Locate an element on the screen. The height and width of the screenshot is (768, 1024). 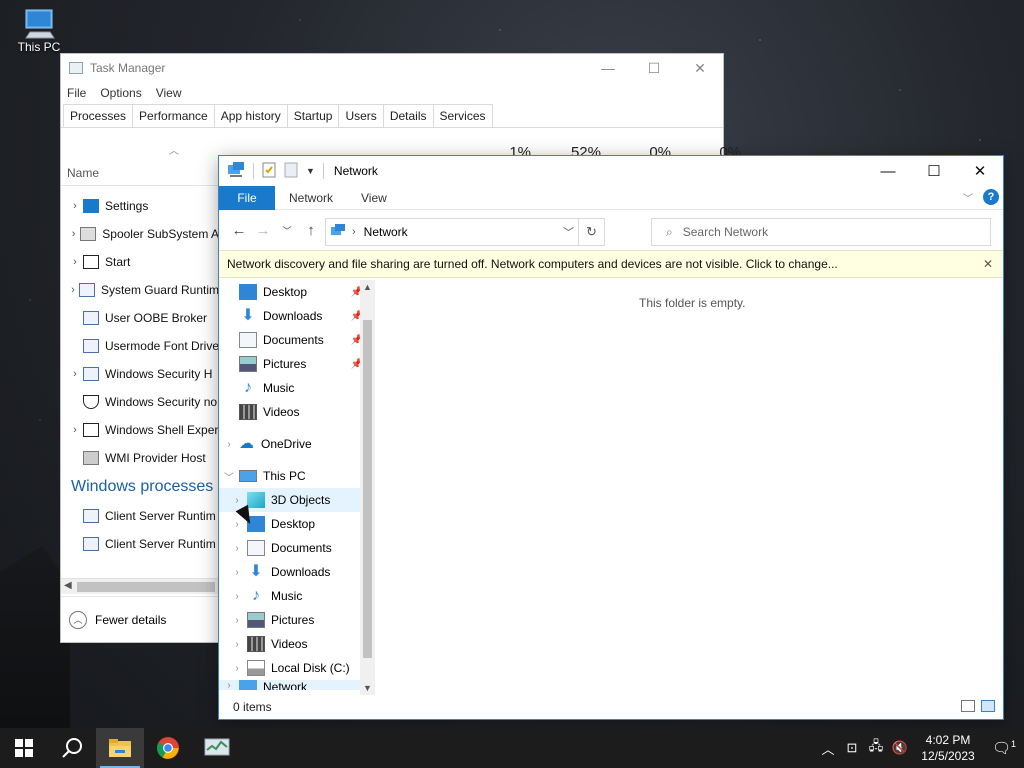
start-button is located at coordinates (24, 748).